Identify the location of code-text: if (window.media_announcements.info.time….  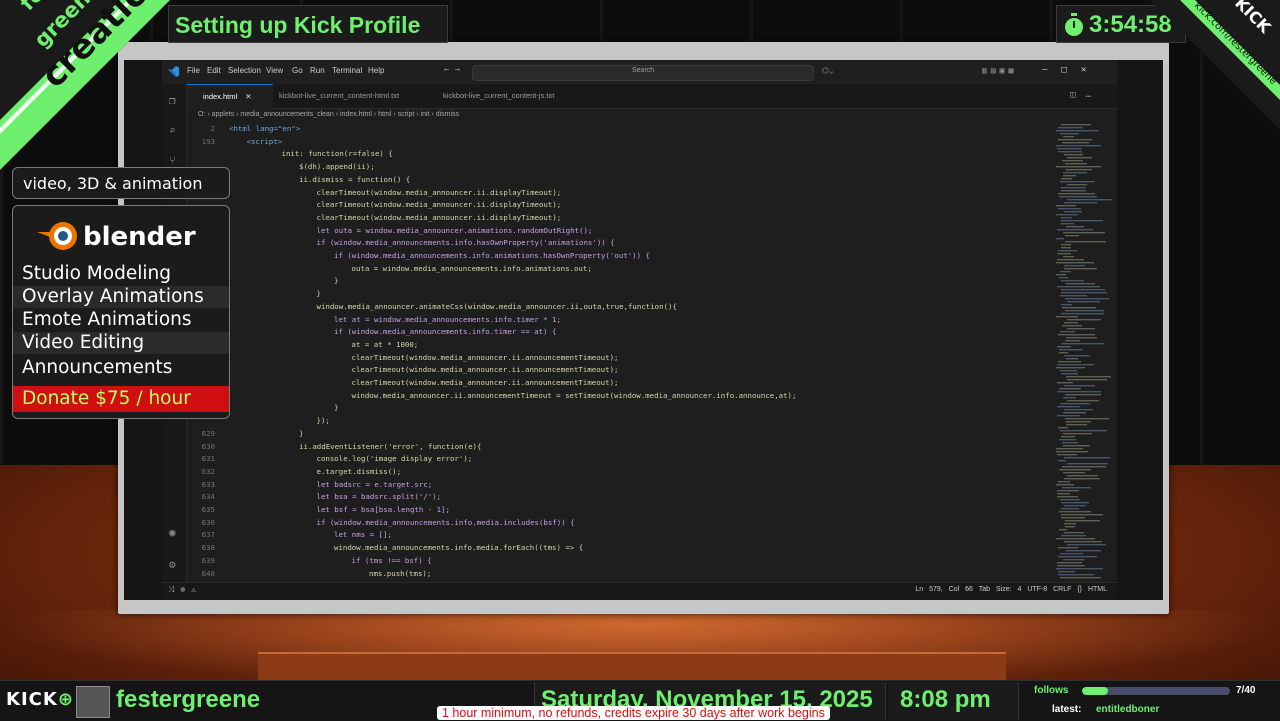
(445, 332).